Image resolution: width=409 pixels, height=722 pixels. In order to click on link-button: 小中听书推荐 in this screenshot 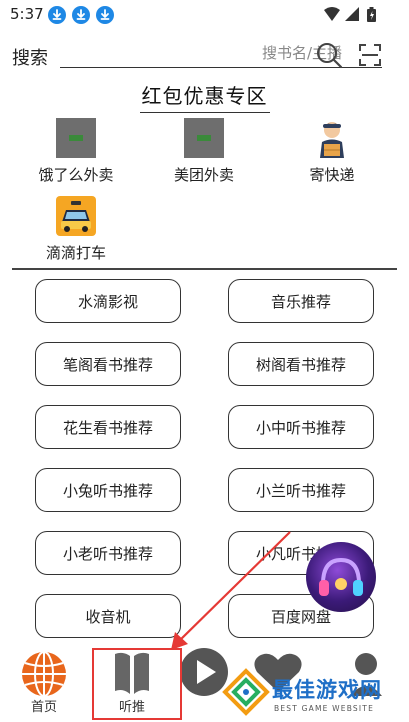, I will do `click(301, 427)`.